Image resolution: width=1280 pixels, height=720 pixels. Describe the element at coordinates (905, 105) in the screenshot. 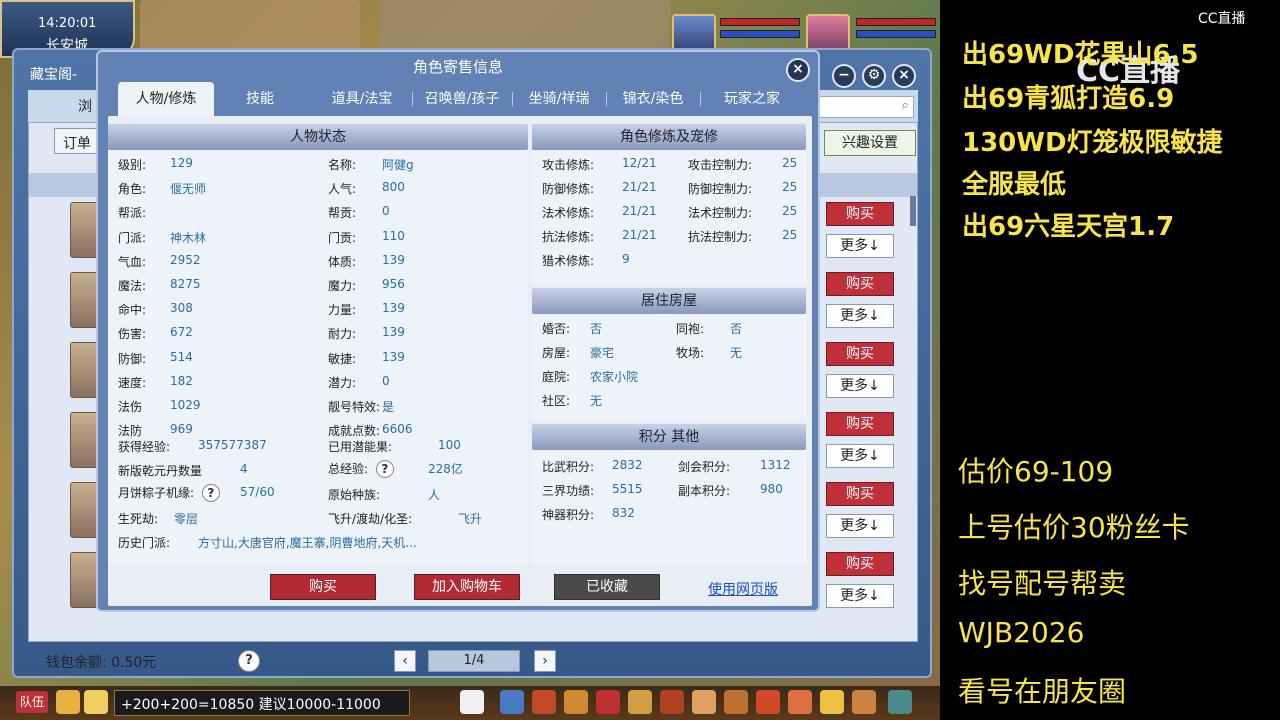

I see `search-icon: ⌕` at that location.